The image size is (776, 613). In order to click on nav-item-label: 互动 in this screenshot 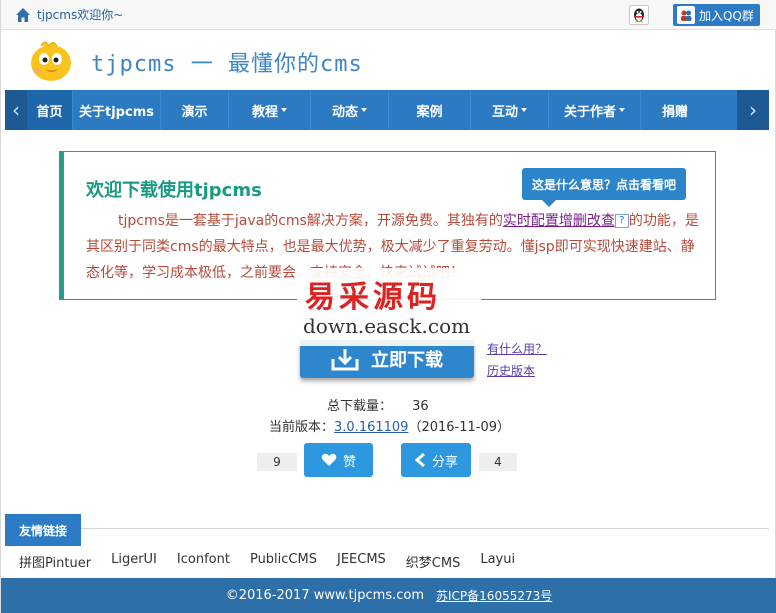, I will do `click(504, 112)`.